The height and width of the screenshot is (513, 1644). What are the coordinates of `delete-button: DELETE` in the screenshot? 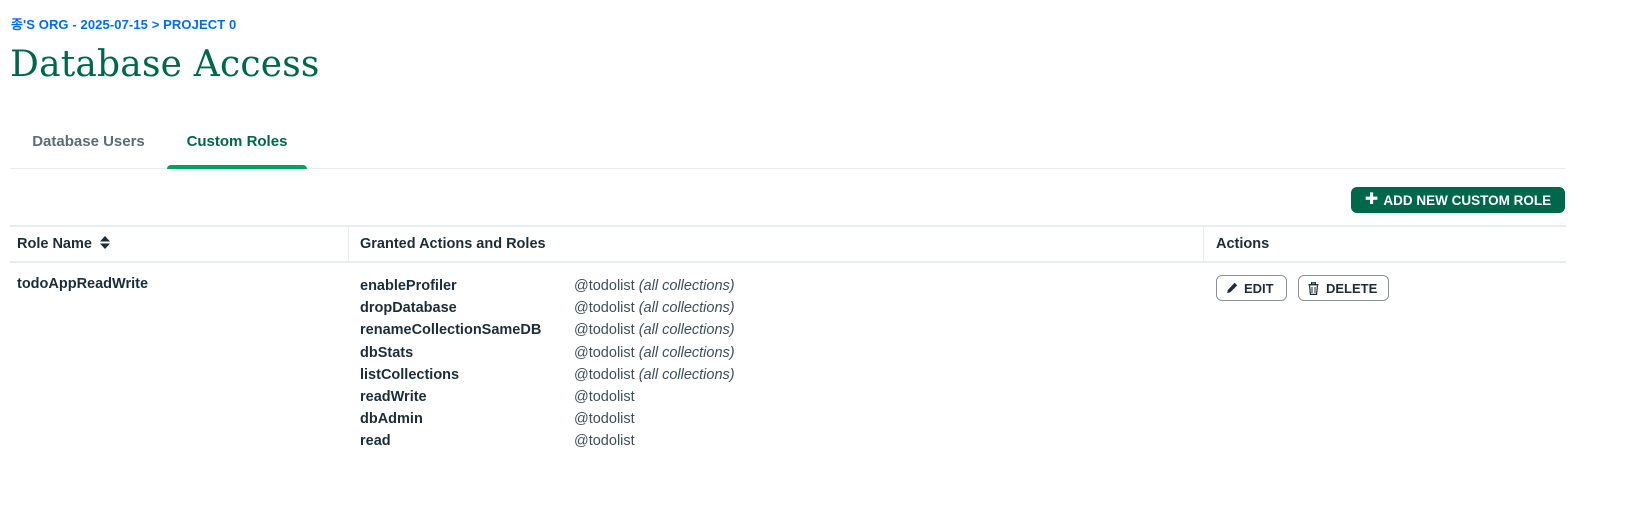 It's located at (1343, 288).